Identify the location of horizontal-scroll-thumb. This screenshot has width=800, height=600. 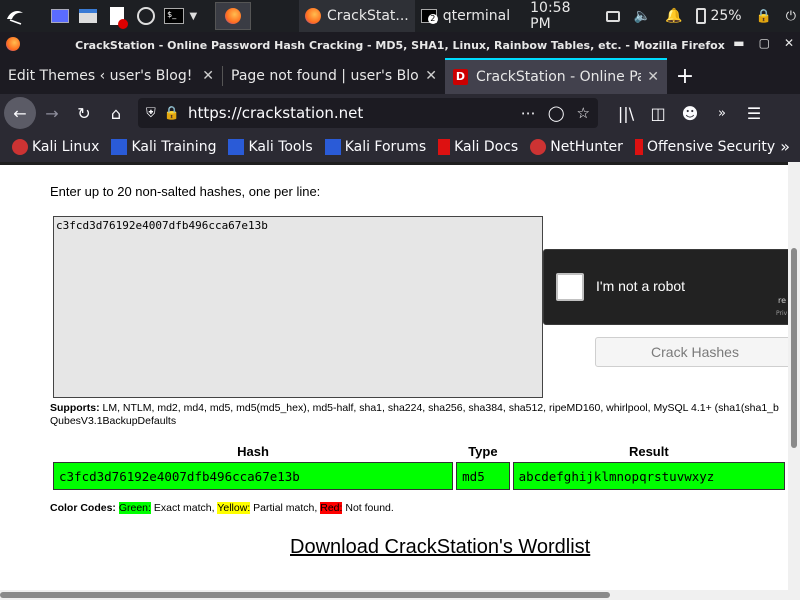
(305, 595).